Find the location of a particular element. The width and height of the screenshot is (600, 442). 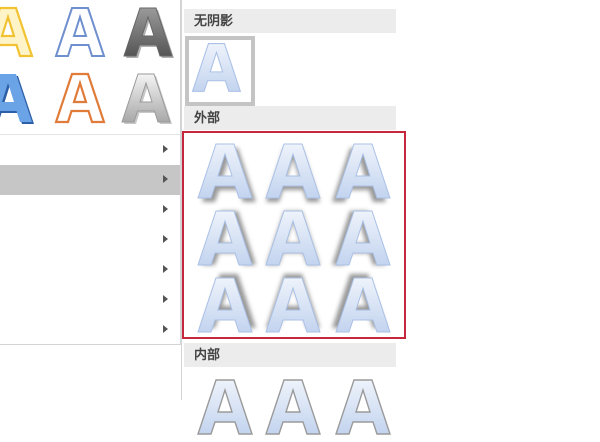

letter-a-outer-shadow-bottom-icon is located at coordinates (293, 171).